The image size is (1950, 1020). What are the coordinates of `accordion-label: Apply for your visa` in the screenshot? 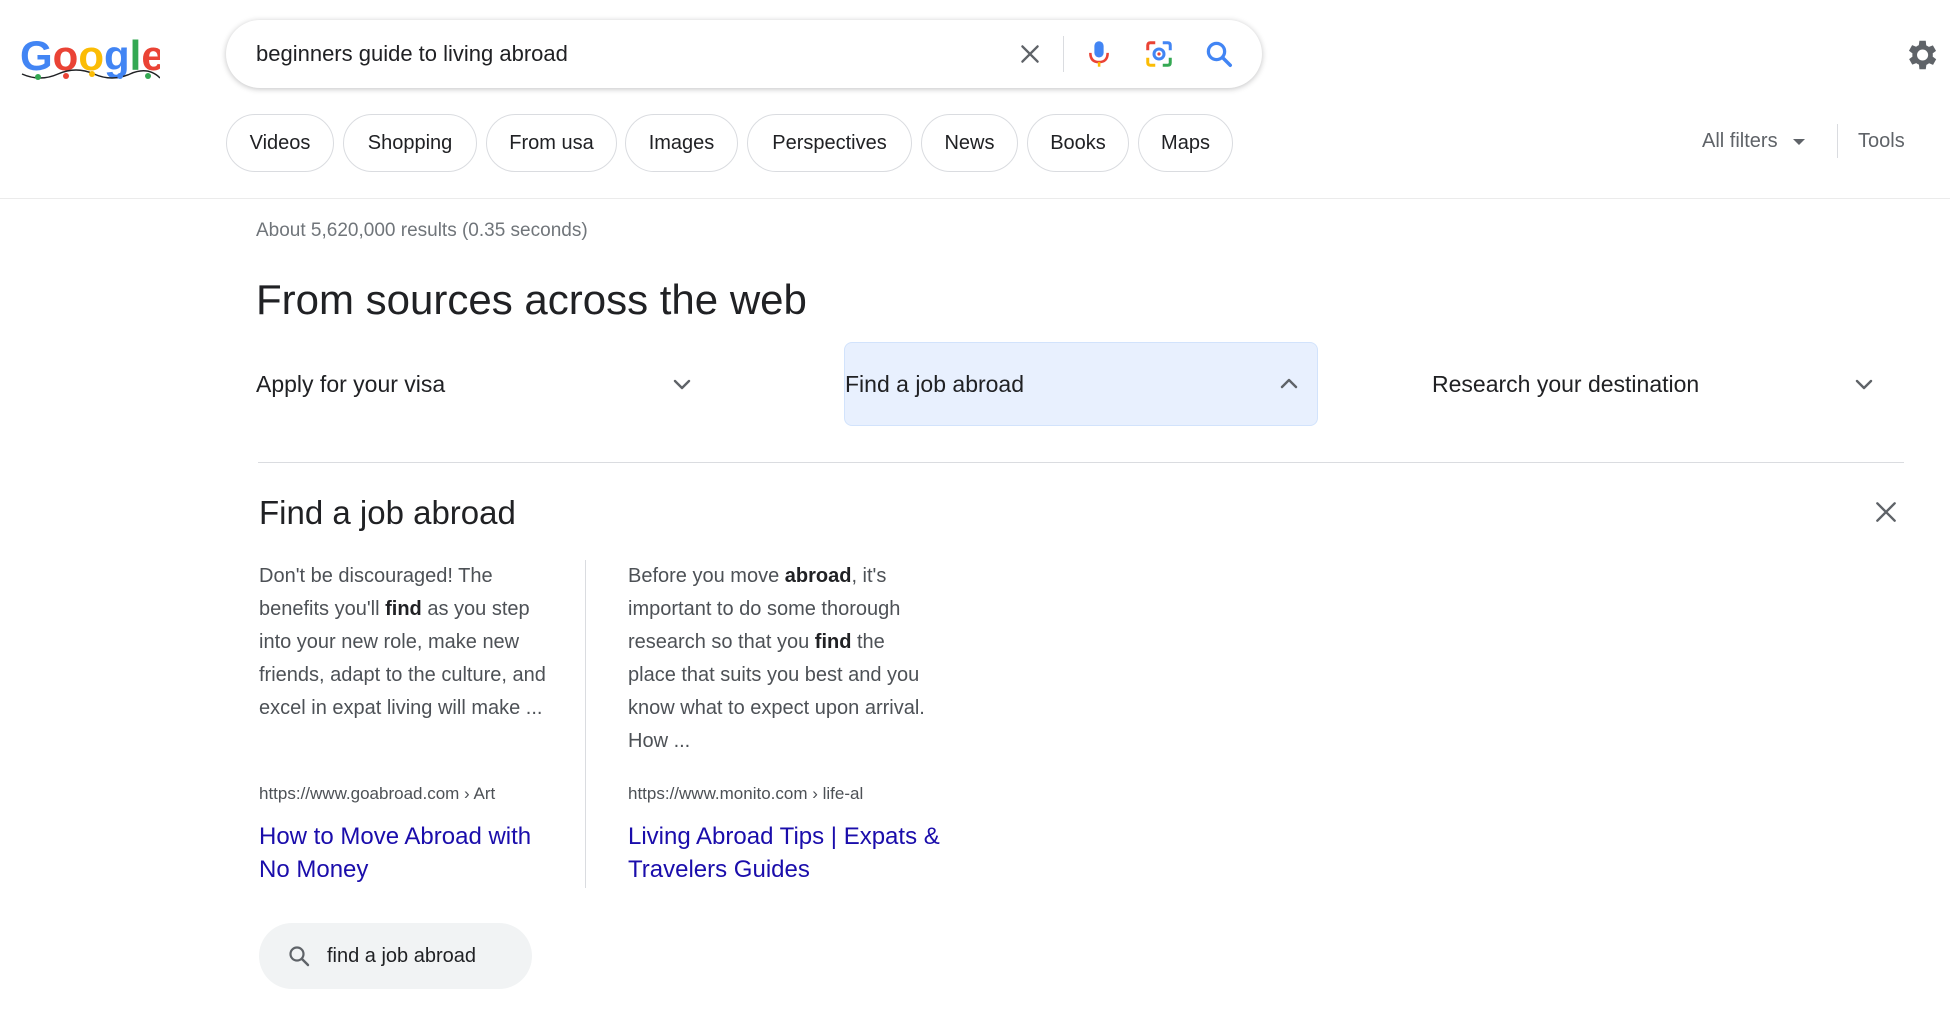 It's located at (351, 383).